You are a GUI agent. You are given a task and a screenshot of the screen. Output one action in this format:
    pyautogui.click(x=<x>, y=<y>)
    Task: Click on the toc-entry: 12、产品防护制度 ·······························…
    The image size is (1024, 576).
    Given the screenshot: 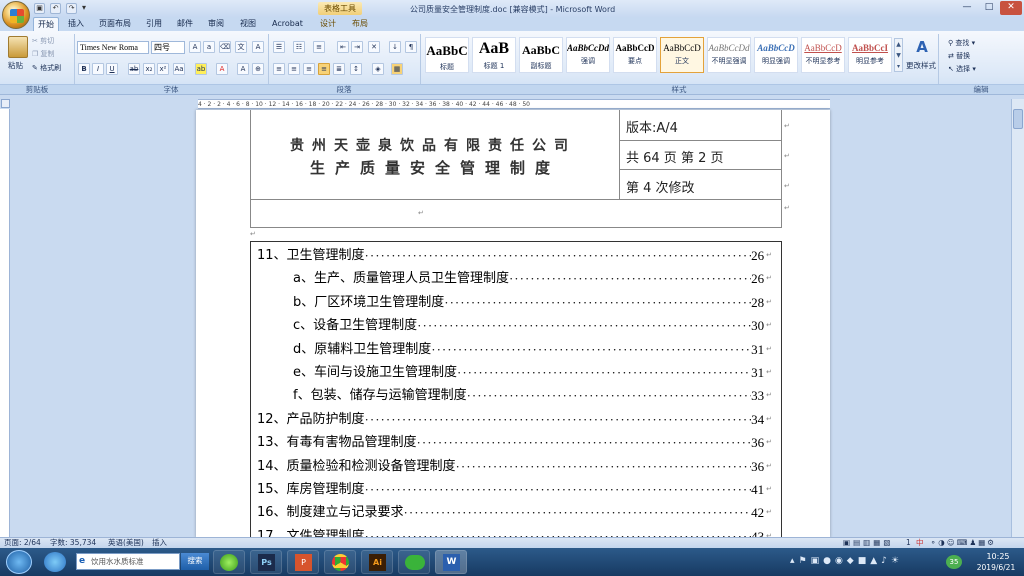 What is the action you would take?
    pyautogui.click(x=514, y=419)
    